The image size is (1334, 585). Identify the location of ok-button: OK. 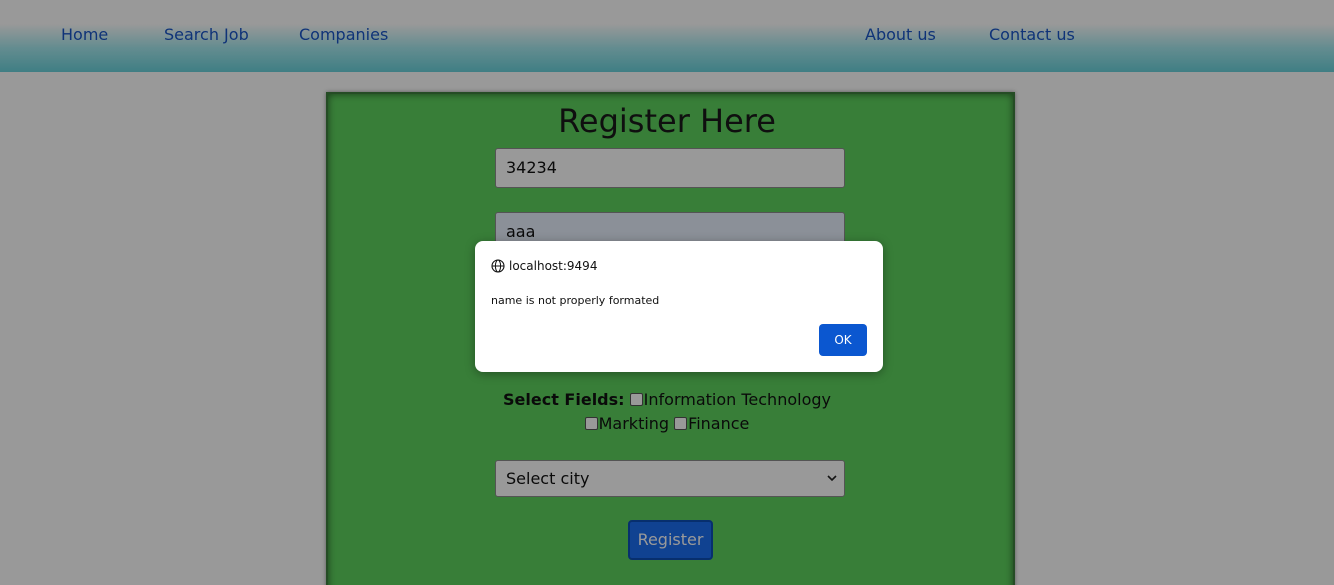
(843, 340).